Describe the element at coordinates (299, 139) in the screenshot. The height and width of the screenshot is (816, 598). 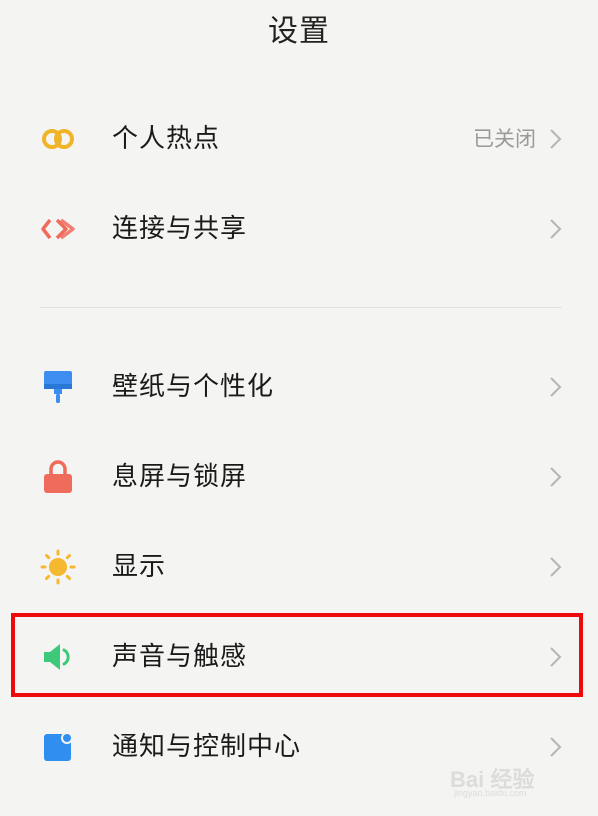
I see `settings-item-hotspot: 个人热点 已关闭` at that location.